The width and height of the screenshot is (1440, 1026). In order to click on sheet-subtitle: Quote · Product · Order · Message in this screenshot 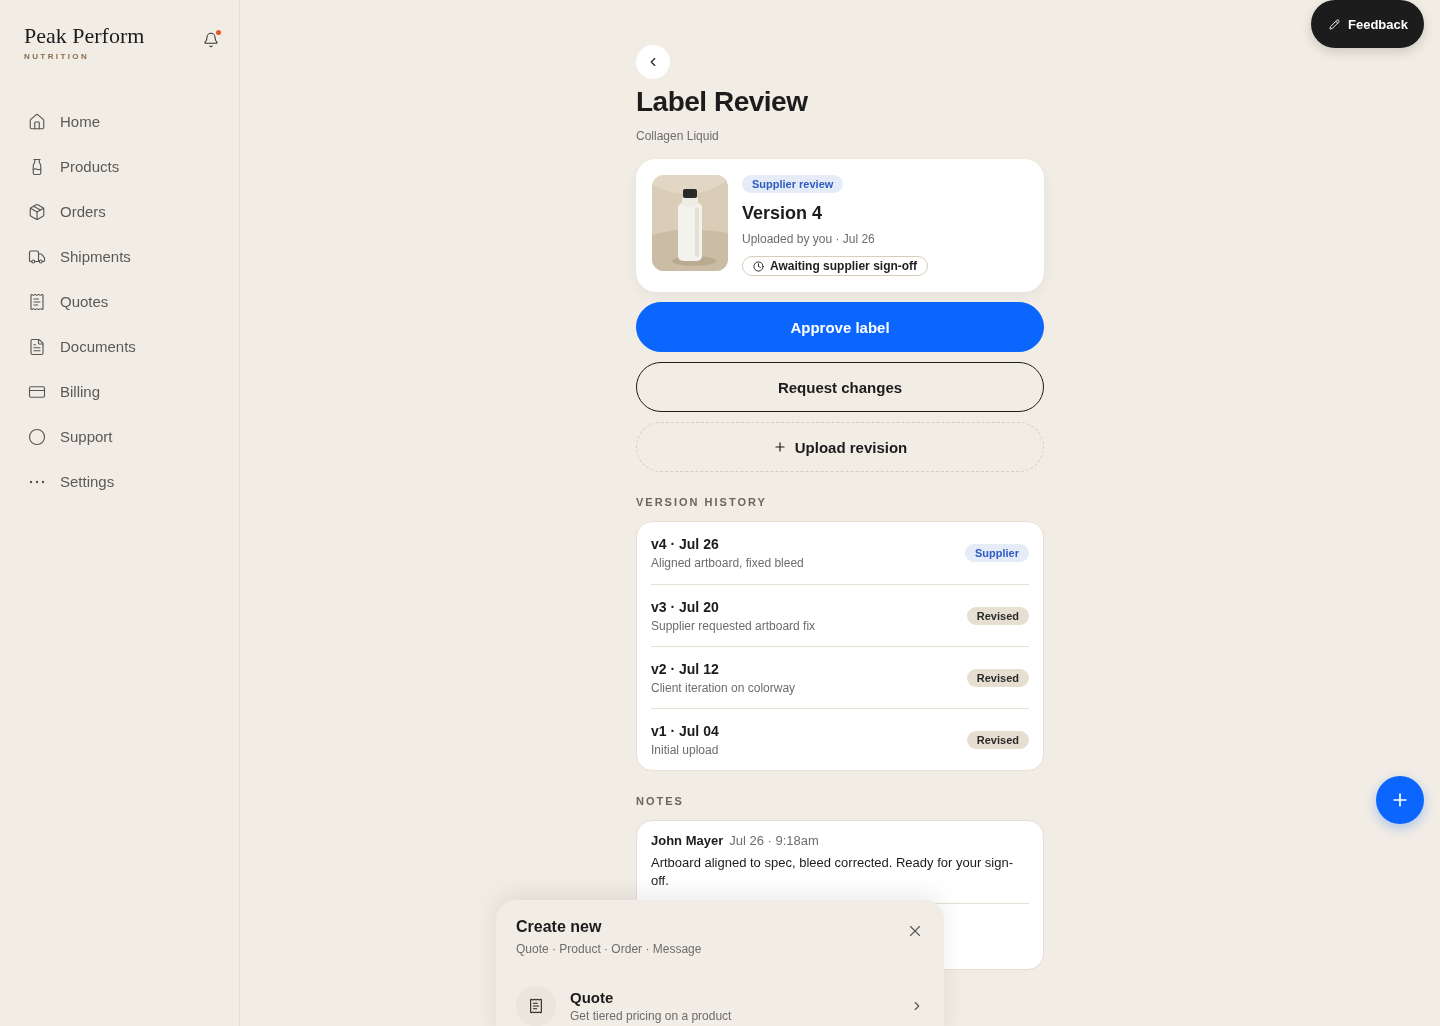, I will do `click(609, 949)`.